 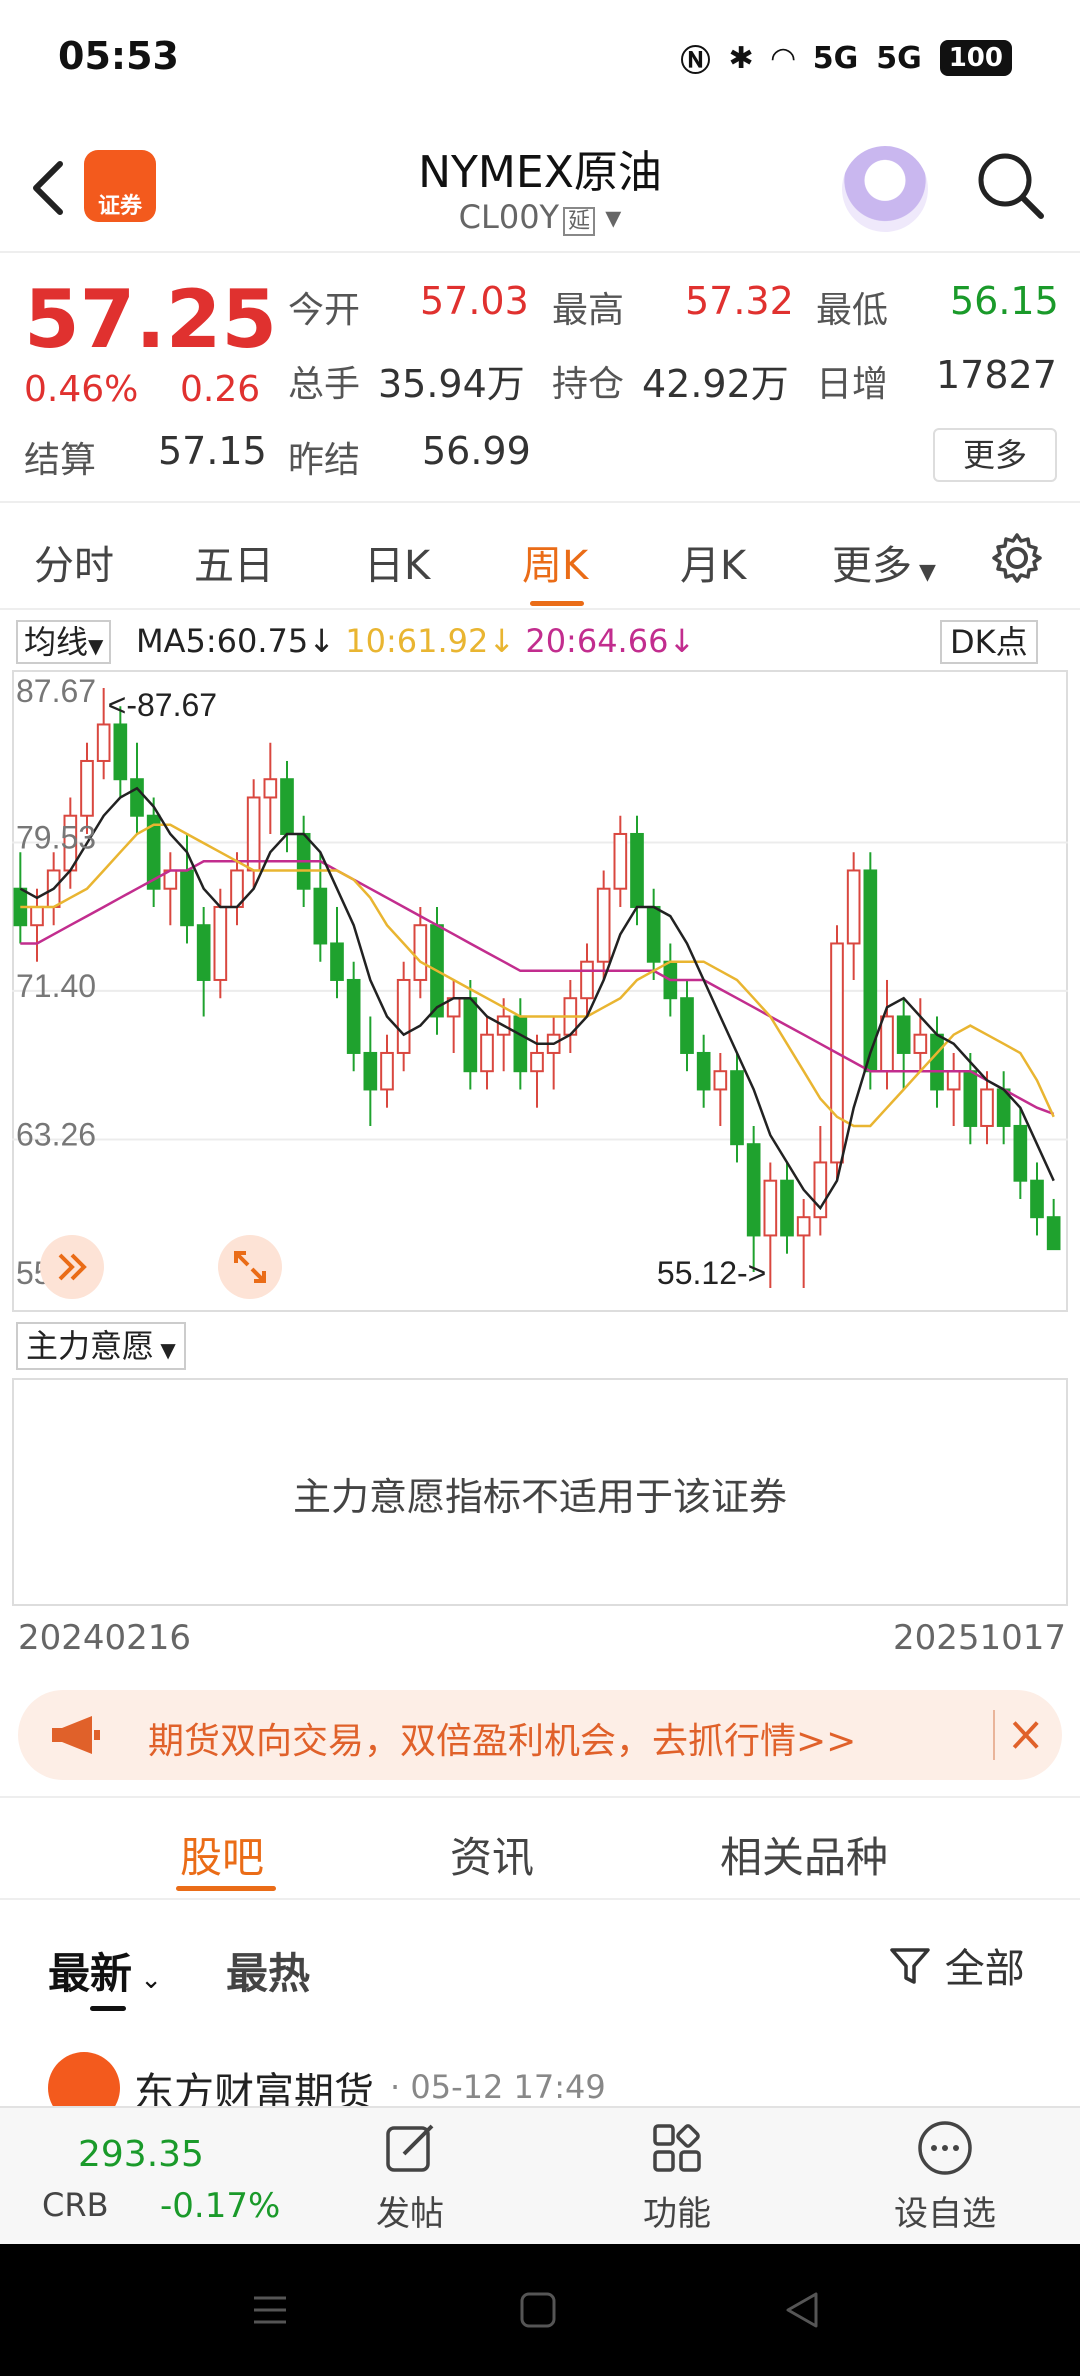 I want to click on active-tab-indicator, so click(x=226, y=1888).